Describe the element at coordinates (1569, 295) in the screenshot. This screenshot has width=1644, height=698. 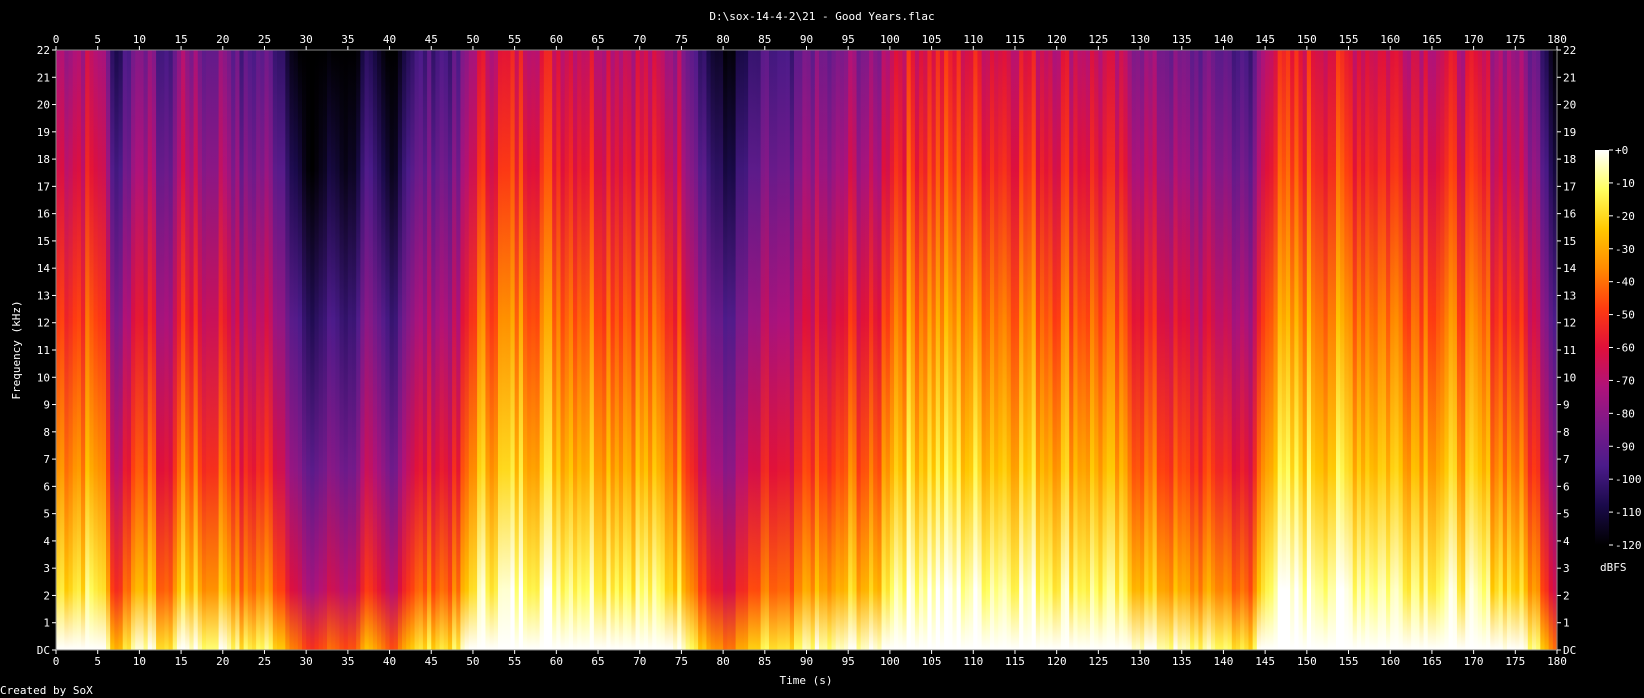
I see `y-tick-label: 13` at that location.